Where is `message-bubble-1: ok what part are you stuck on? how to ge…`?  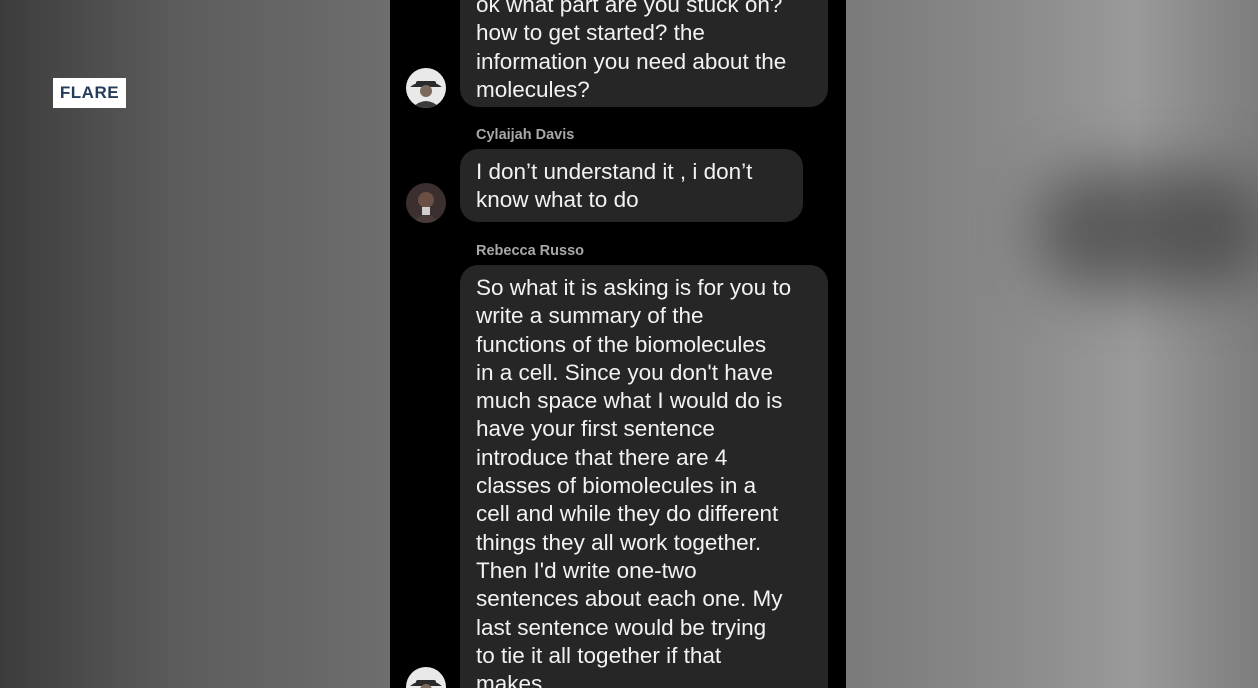 message-bubble-1: ok what part are you stuck on? how to ge… is located at coordinates (644, 53).